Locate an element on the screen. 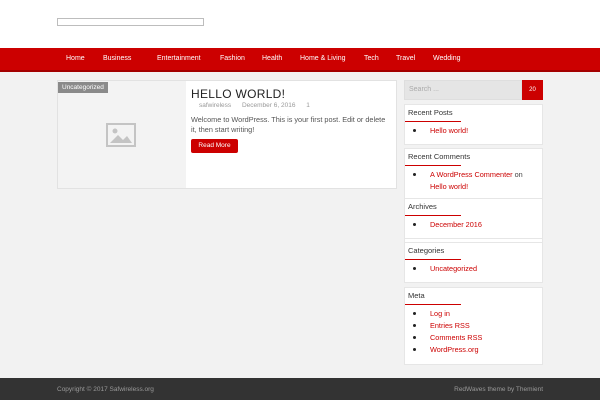 Image resolution: width=600 pixels, height=400 pixels. image-placeholder-icon is located at coordinates (121, 135).